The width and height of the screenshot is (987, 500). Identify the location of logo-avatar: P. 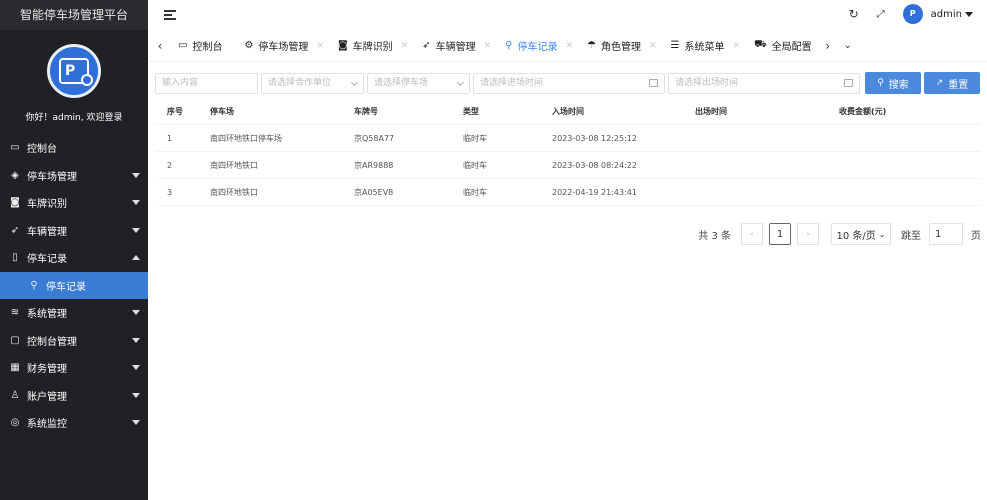
(74, 71).